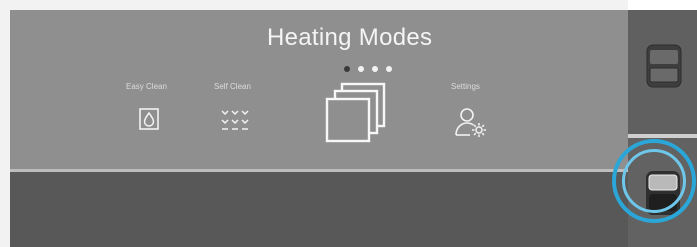 Image resolution: width=697 pixels, height=247 pixels. I want to click on page-title: Heating Modes, so click(350, 37).